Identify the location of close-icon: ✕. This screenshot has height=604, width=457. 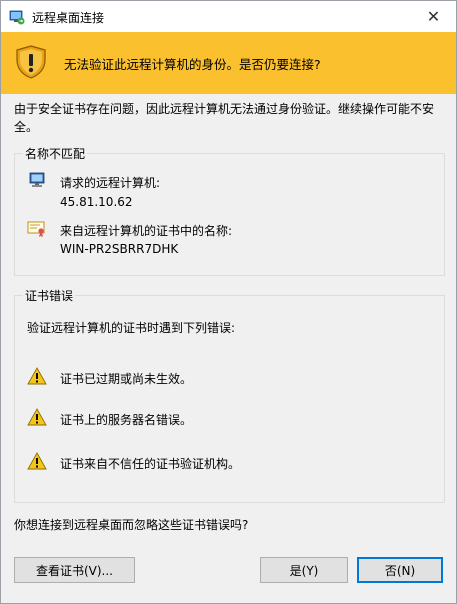
(433, 16).